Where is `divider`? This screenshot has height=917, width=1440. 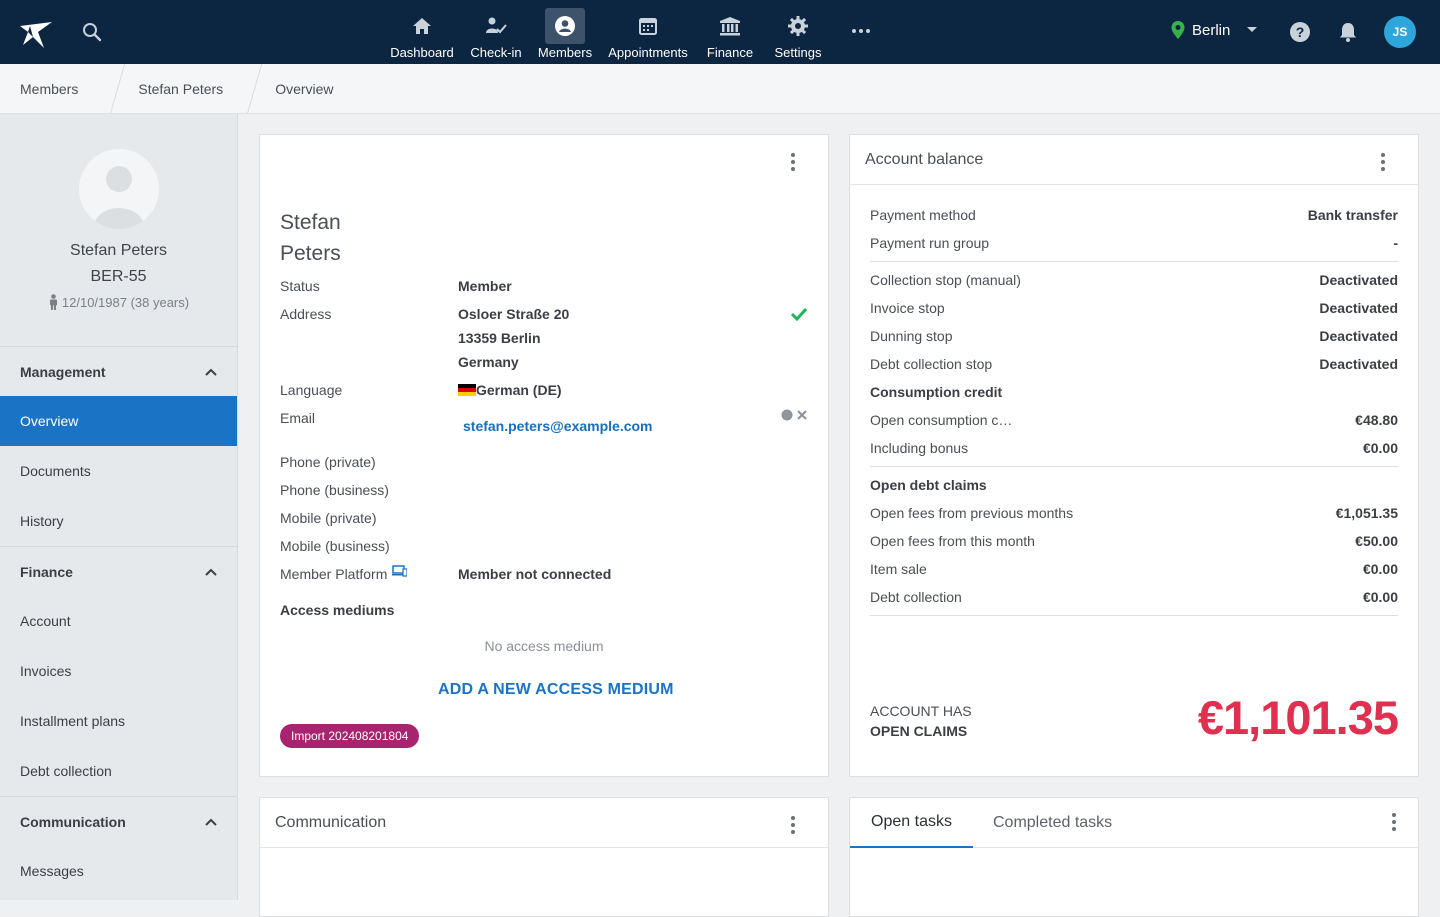
divider is located at coordinates (1134, 261).